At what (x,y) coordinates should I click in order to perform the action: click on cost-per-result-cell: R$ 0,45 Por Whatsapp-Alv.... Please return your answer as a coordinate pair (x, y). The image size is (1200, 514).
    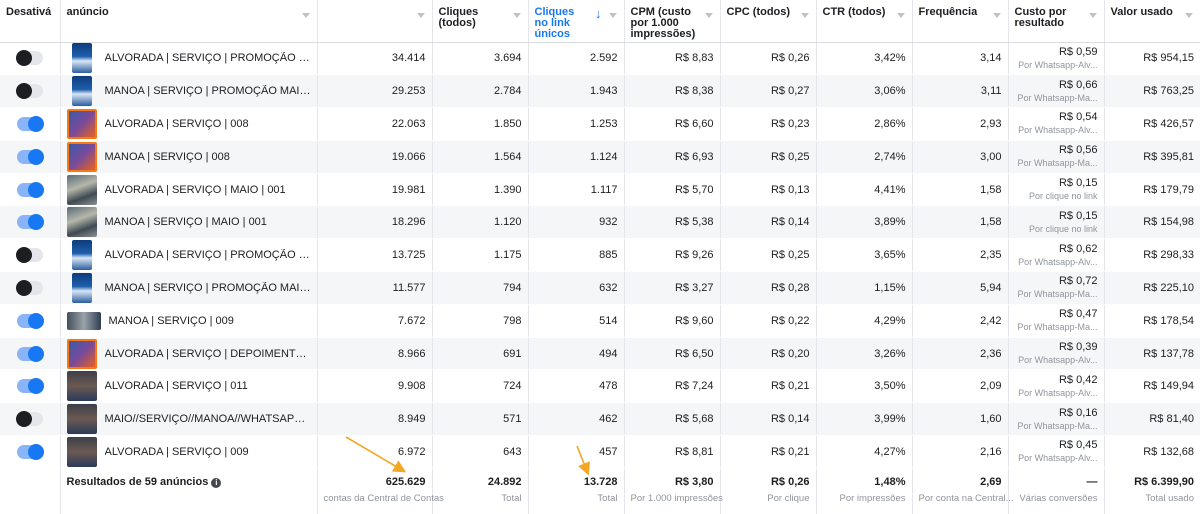
    Looking at the image, I should click on (1056, 452).